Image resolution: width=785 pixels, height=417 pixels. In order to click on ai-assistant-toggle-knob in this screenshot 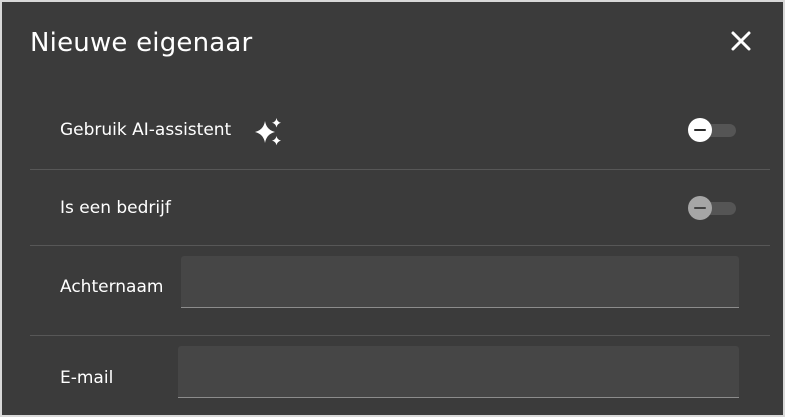, I will do `click(700, 130)`.